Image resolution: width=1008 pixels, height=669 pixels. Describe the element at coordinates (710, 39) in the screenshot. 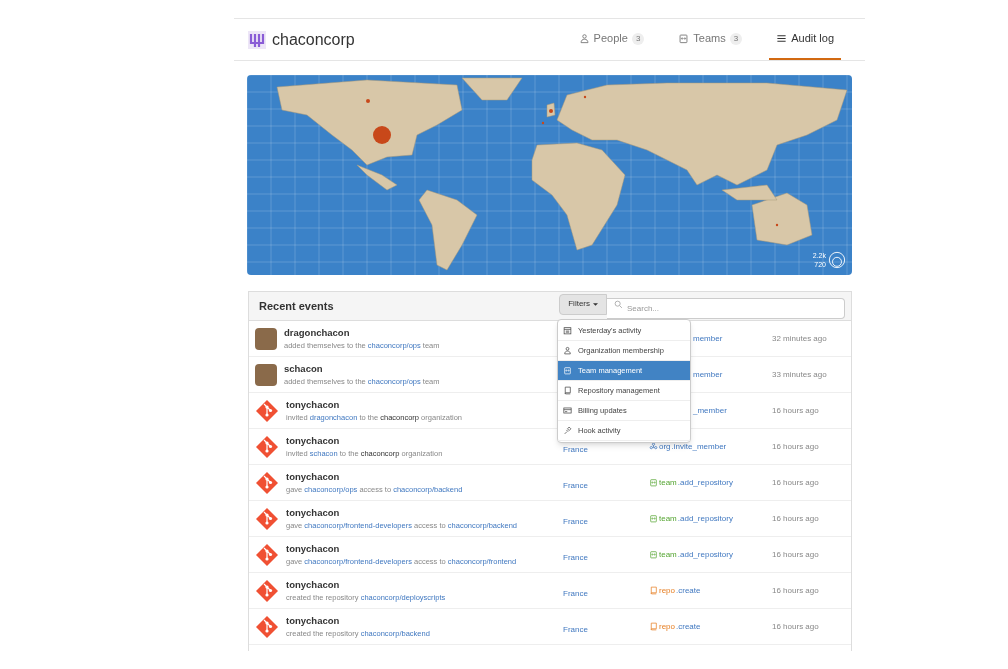

I see `nav-tab: Teams 3` at that location.